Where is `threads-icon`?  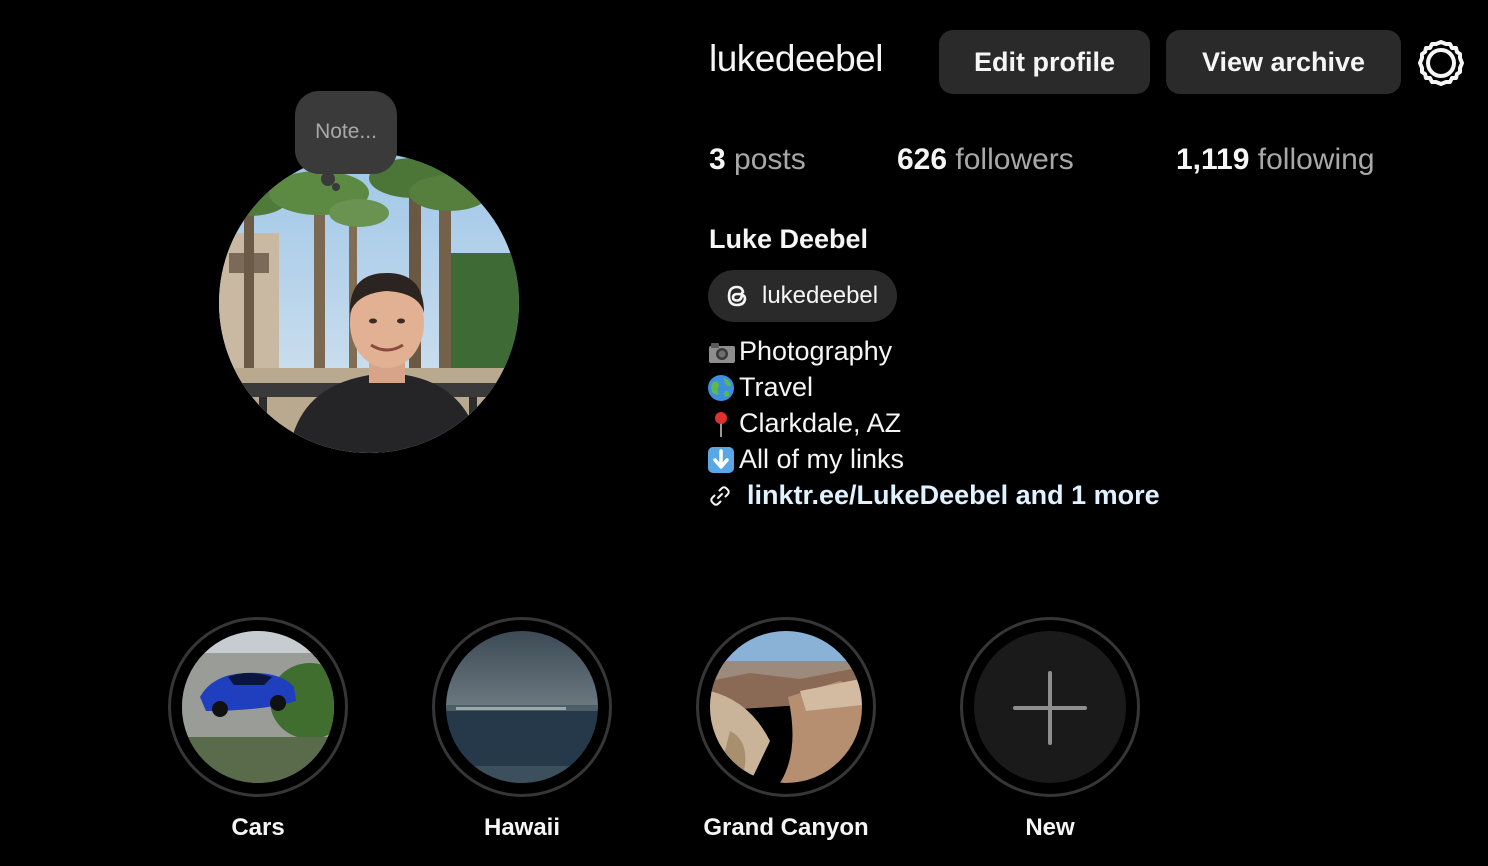
threads-icon is located at coordinates (737, 296).